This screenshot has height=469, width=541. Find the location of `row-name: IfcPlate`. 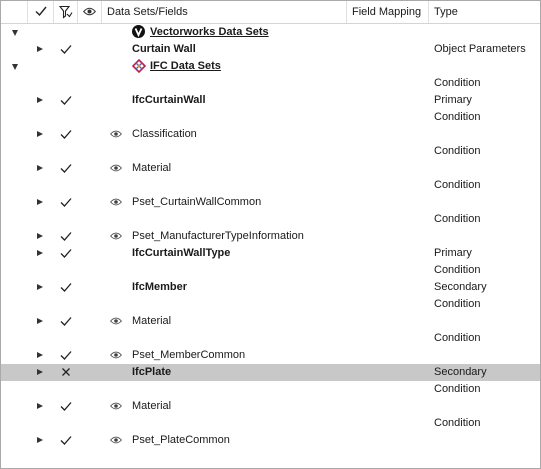

row-name: IfcPlate is located at coordinates (152, 372).